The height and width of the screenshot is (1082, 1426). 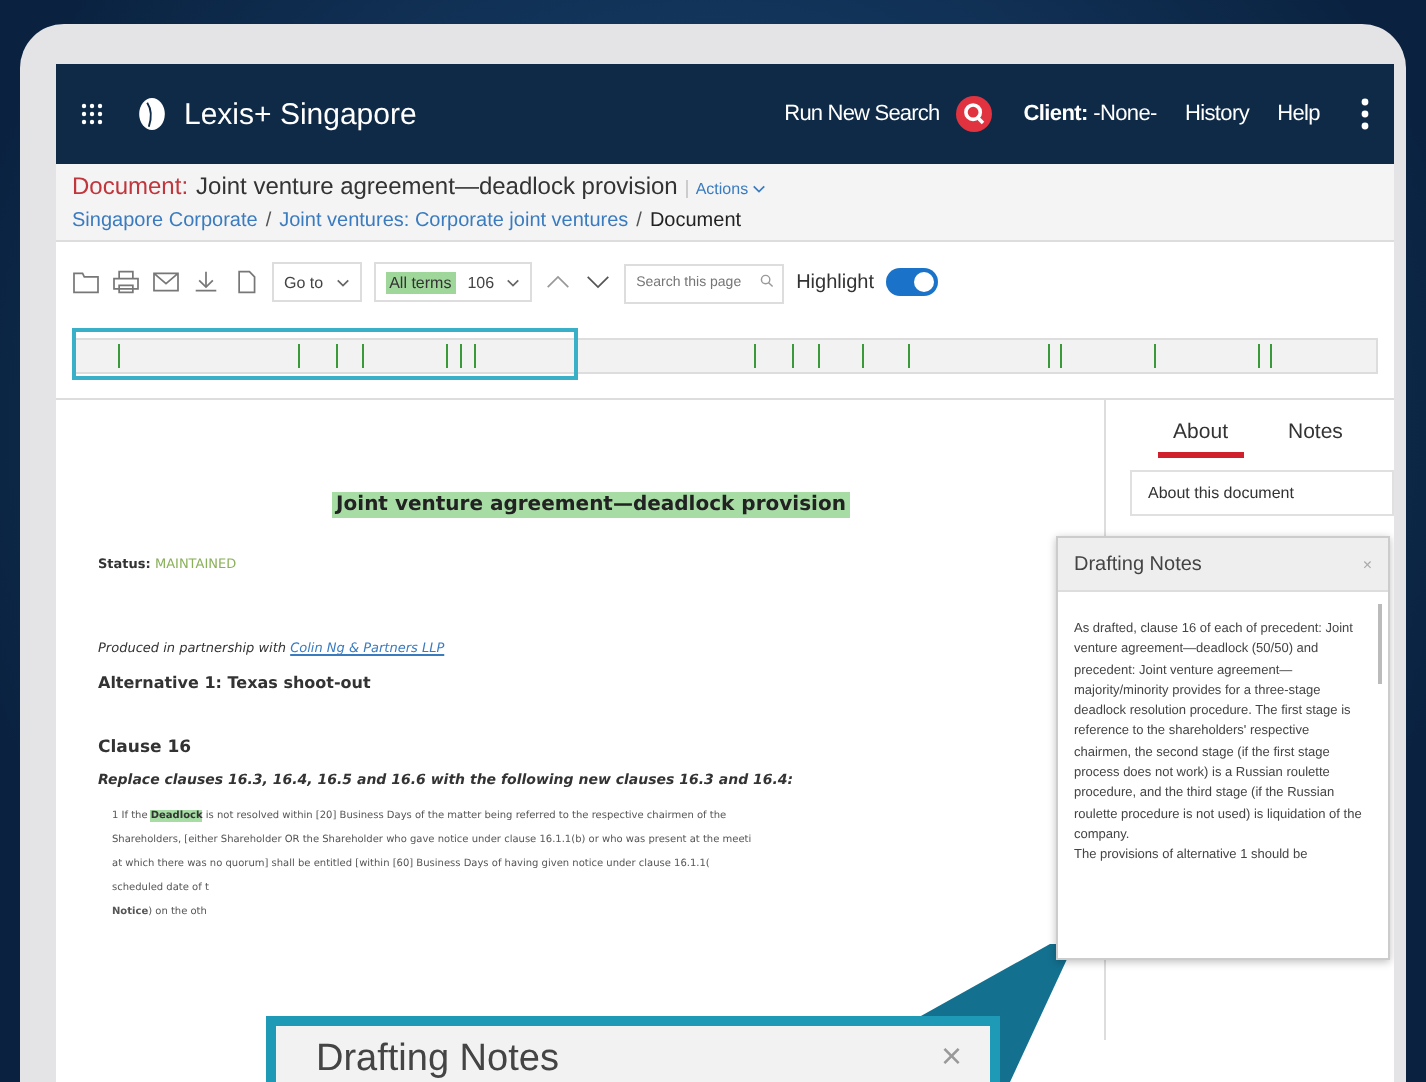 What do you see at coordinates (166, 282) in the screenshot?
I see `email-icon` at bounding box center [166, 282].